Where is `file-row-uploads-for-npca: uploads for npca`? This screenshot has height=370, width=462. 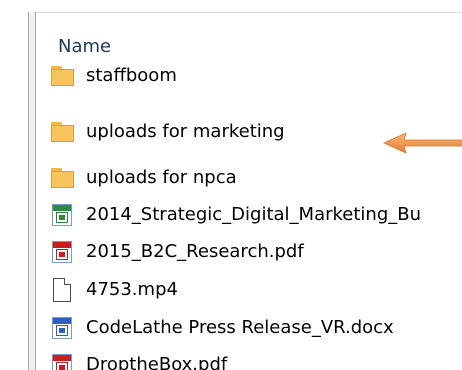
file-row-uploads-for-npca: uploads for npca is located at coordinates (256, 178).